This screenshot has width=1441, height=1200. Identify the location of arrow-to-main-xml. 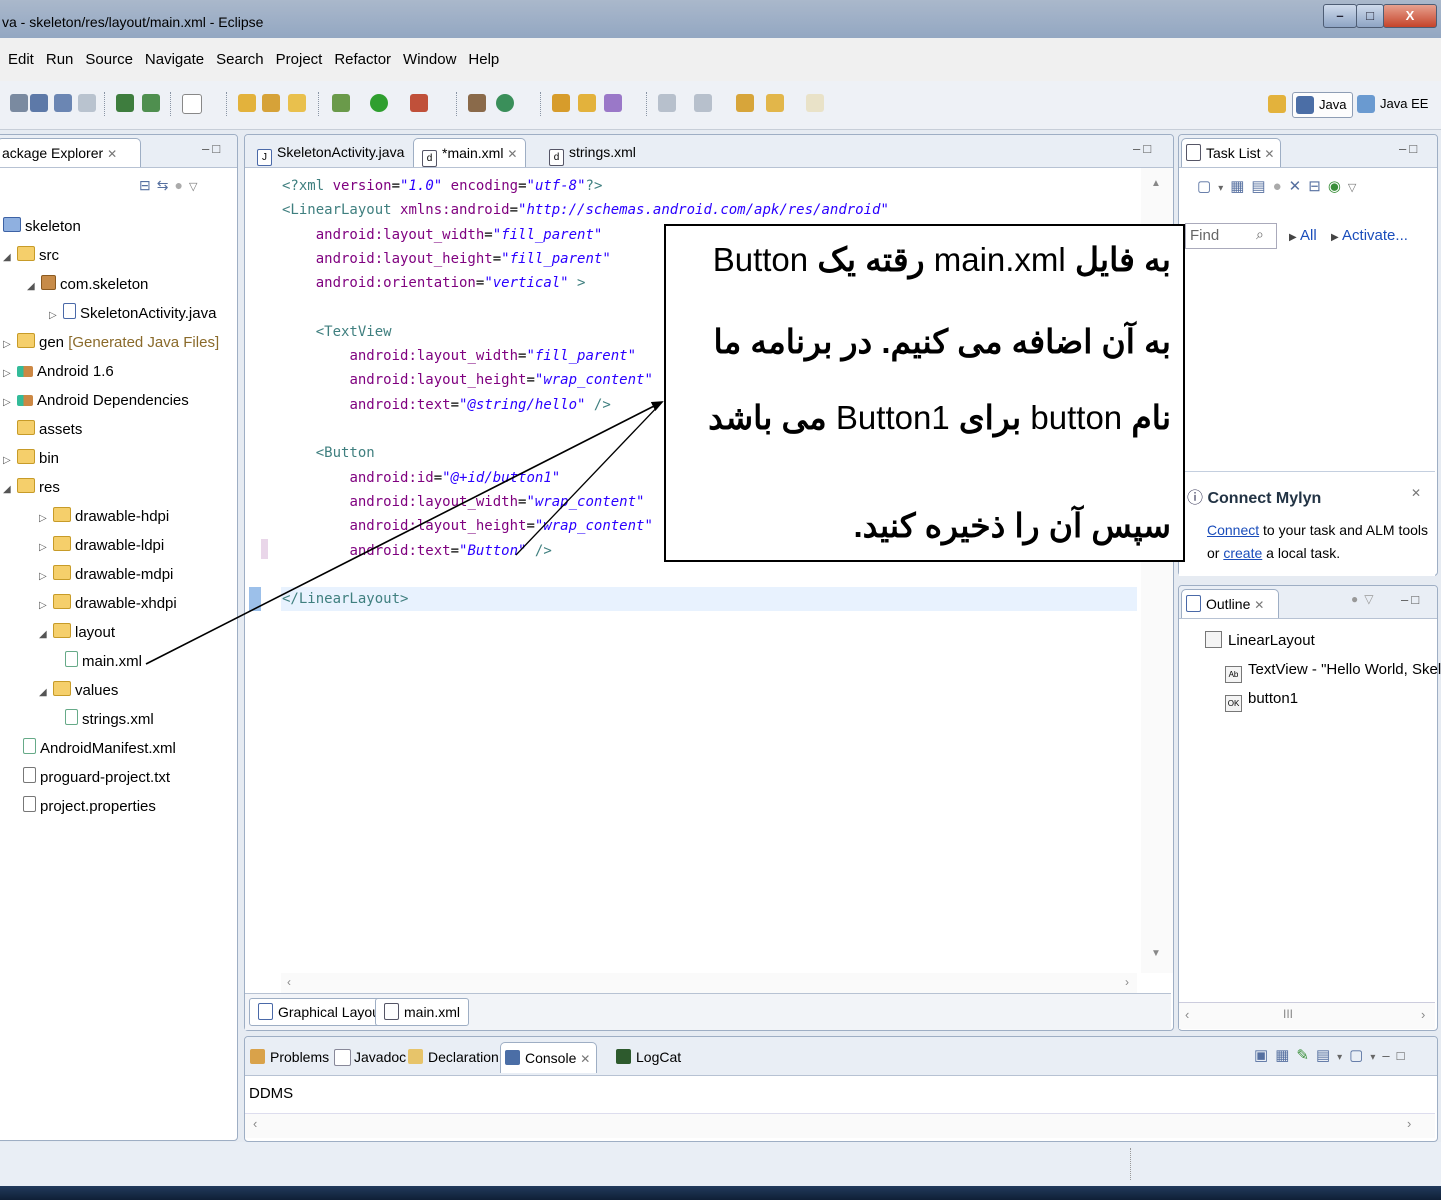
(404, 533).